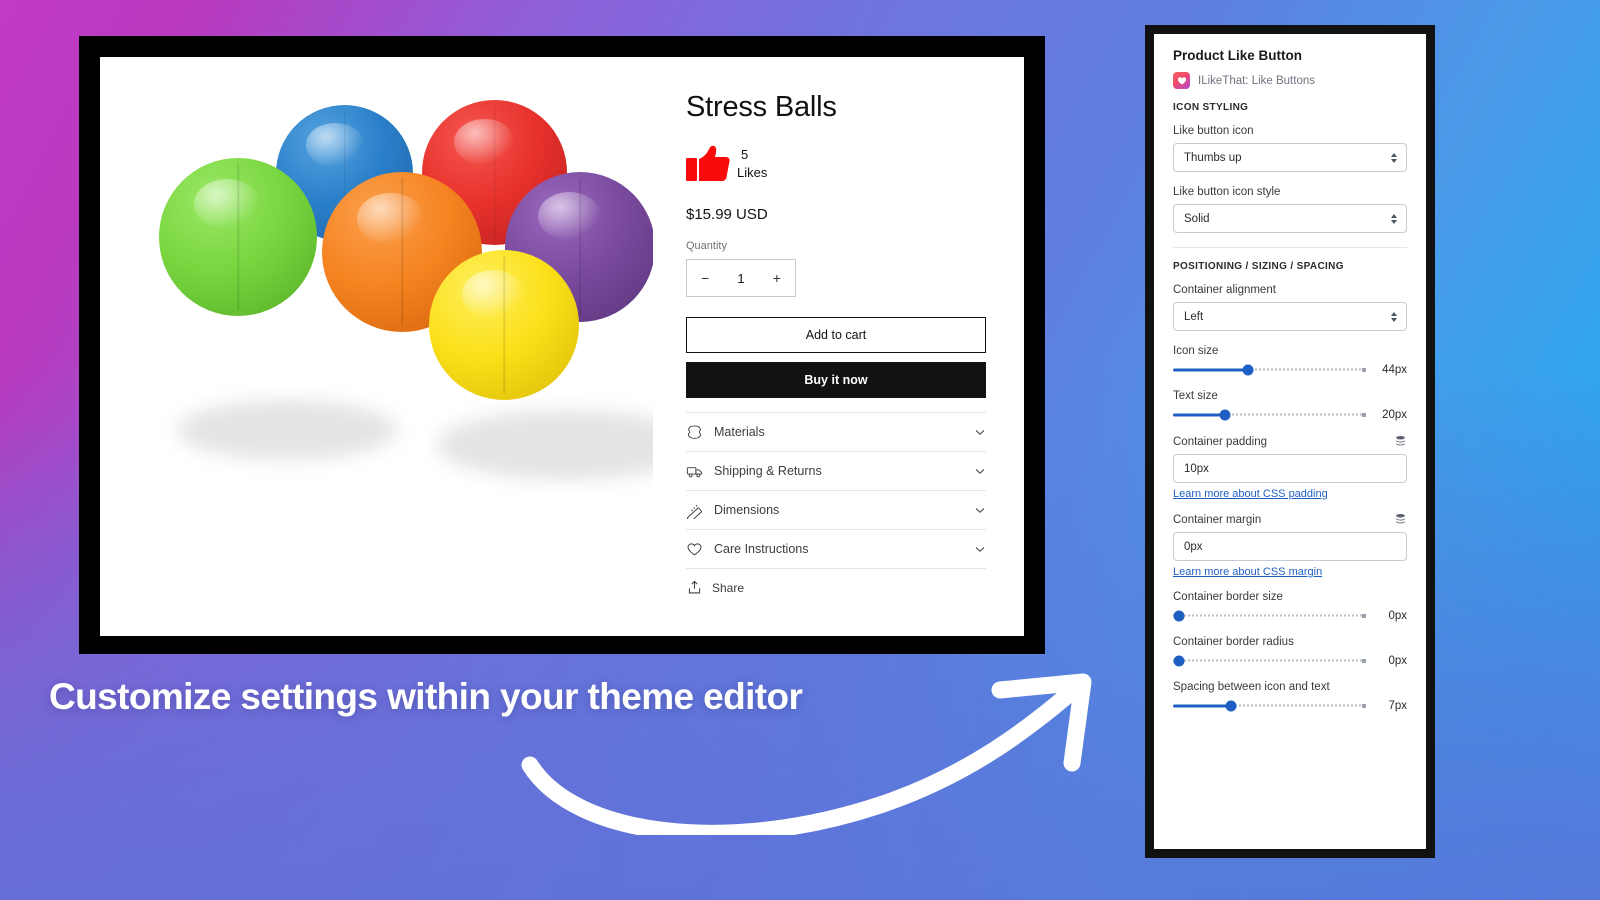  Describe the element at coordinates (1269, 415) in the screenshot. I see `slider-text-size` at that location.